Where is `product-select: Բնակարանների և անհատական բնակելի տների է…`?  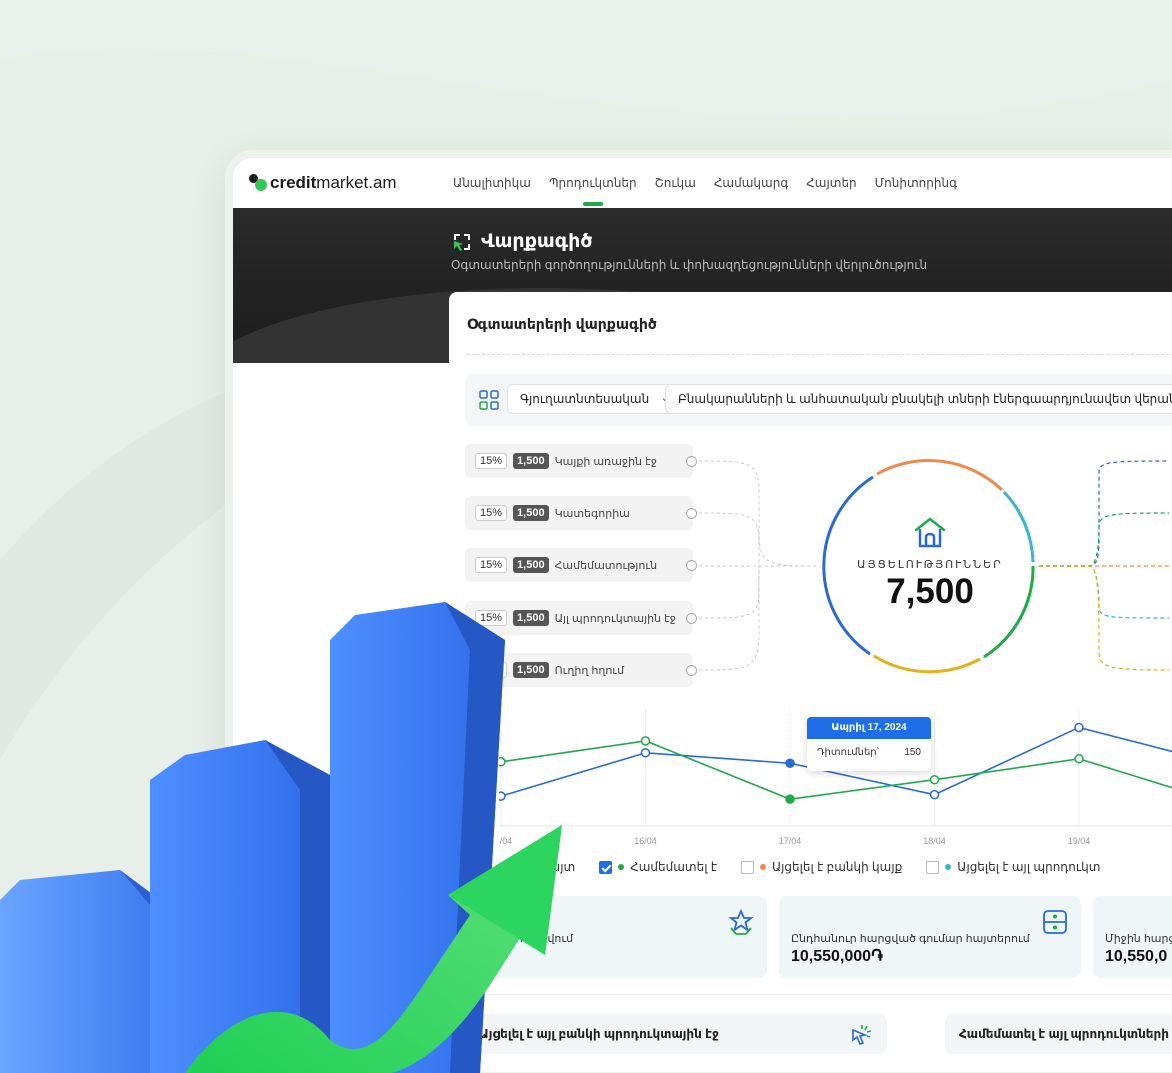
product-select: Բնակարանների և անհատական բնակելի տների է… is located at coordinates (918, 399).